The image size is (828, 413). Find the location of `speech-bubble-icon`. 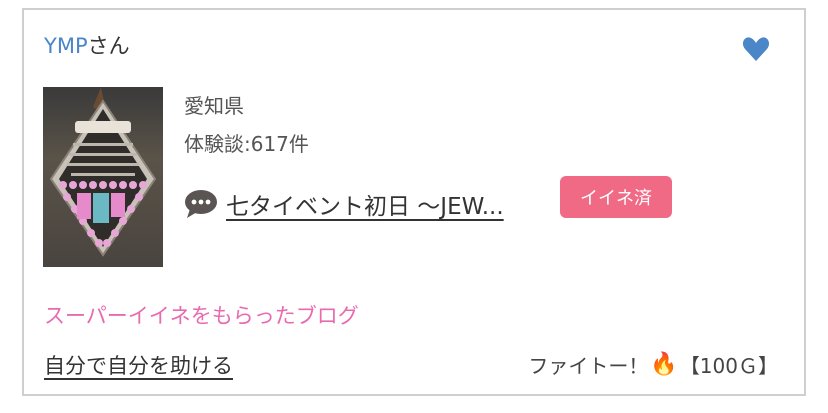

speech-bubble-icon is located at coordinates (201, 204).